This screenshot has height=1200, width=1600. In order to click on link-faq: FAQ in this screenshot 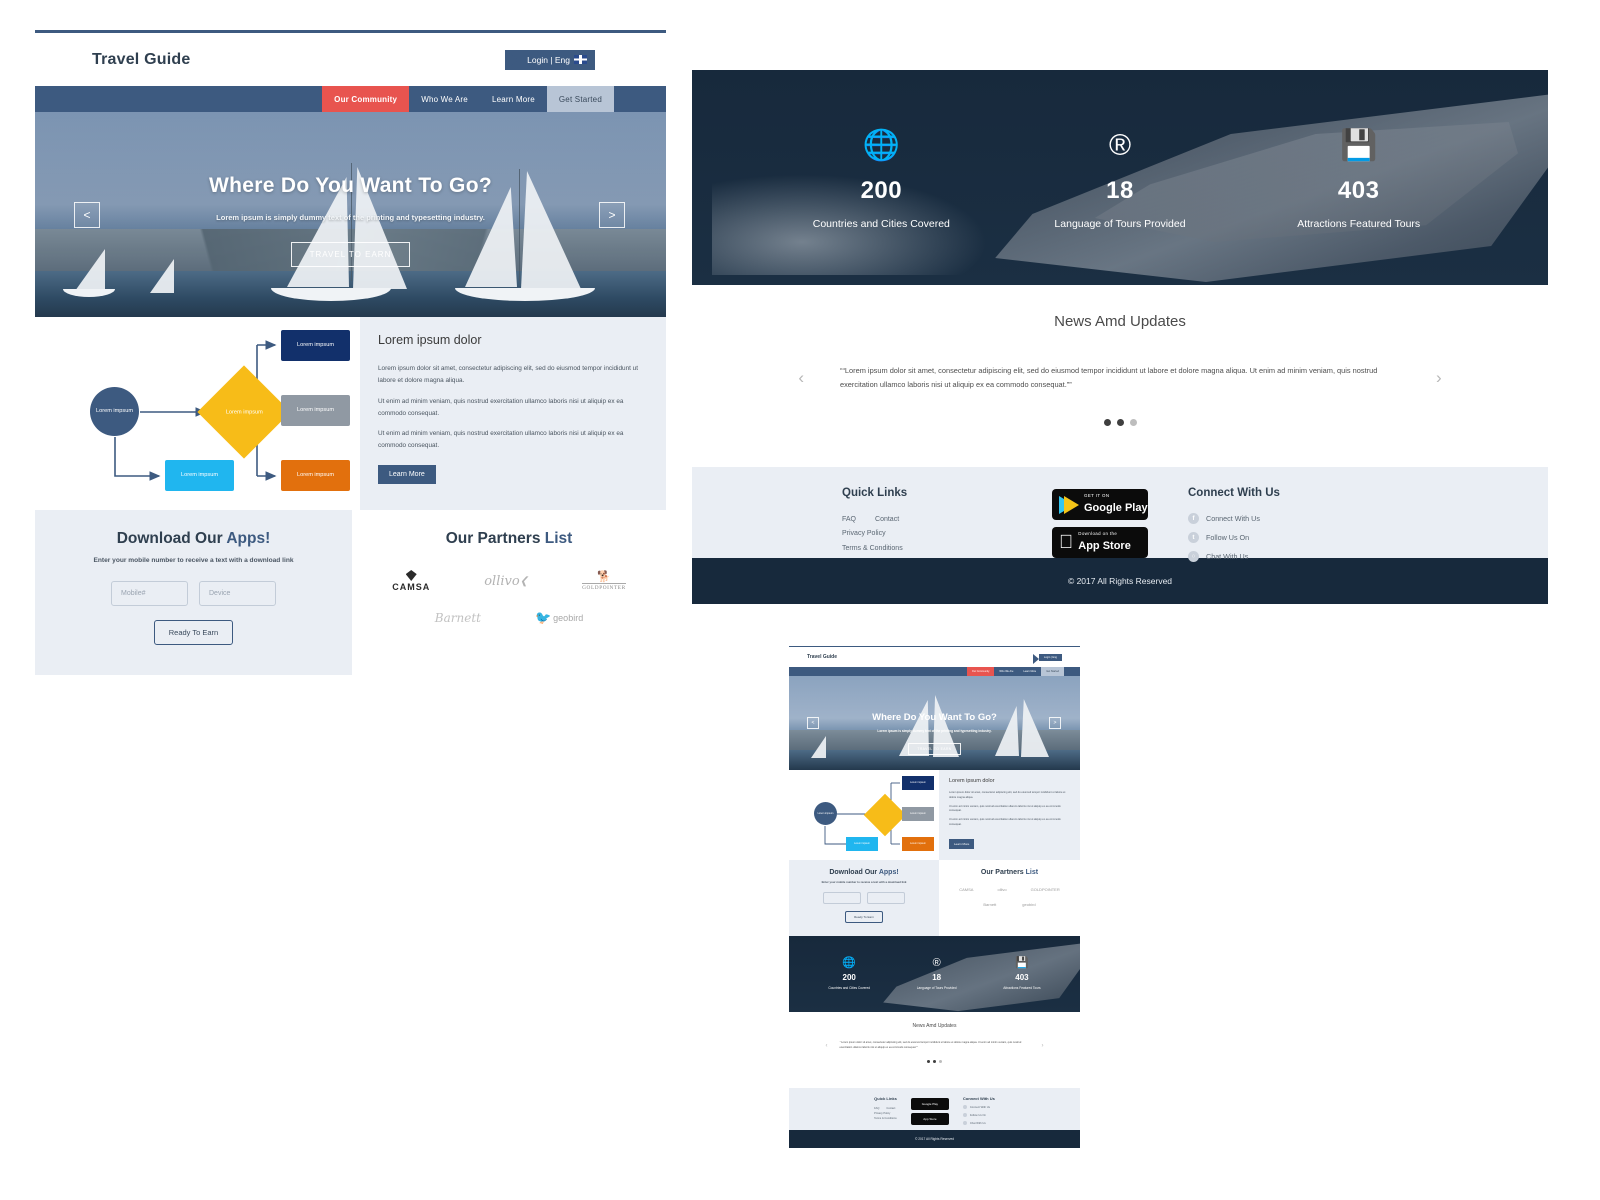, I will do `click(849, 520)`.